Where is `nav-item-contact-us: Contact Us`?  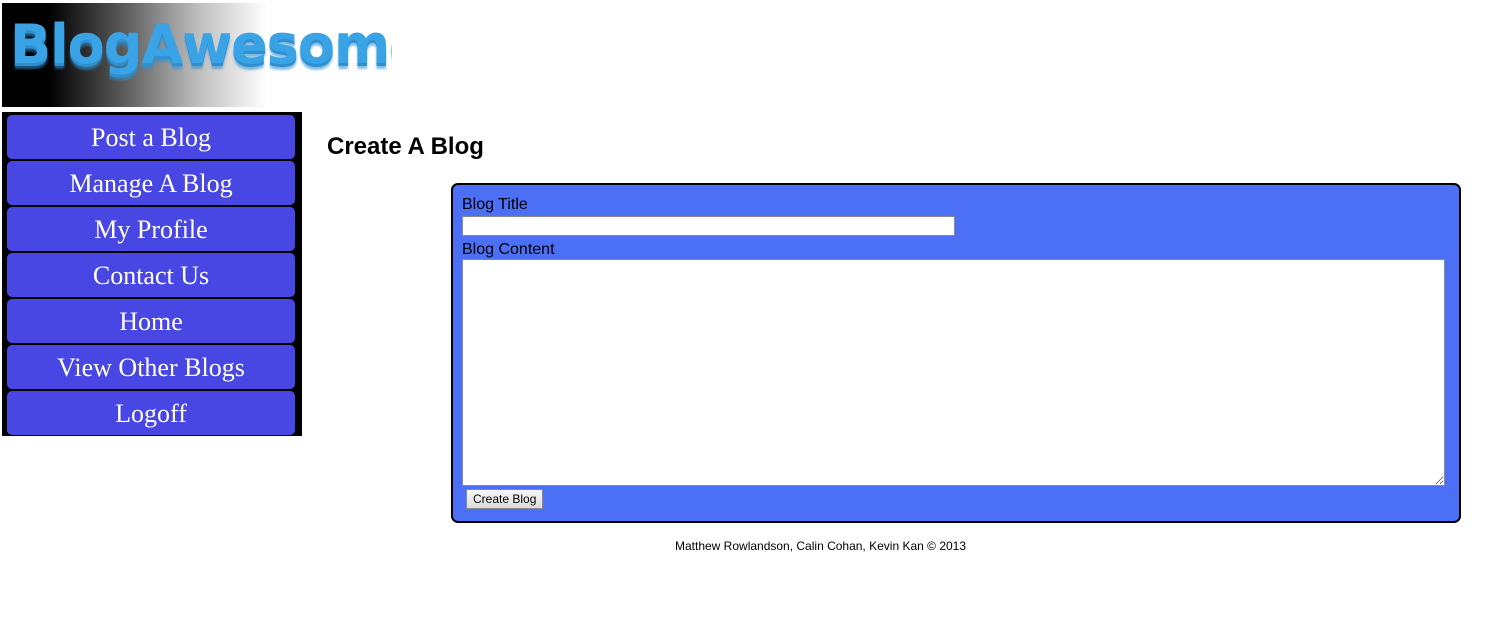 nav-item-contact-us: Contact Us is located at coordinates (151, 275).